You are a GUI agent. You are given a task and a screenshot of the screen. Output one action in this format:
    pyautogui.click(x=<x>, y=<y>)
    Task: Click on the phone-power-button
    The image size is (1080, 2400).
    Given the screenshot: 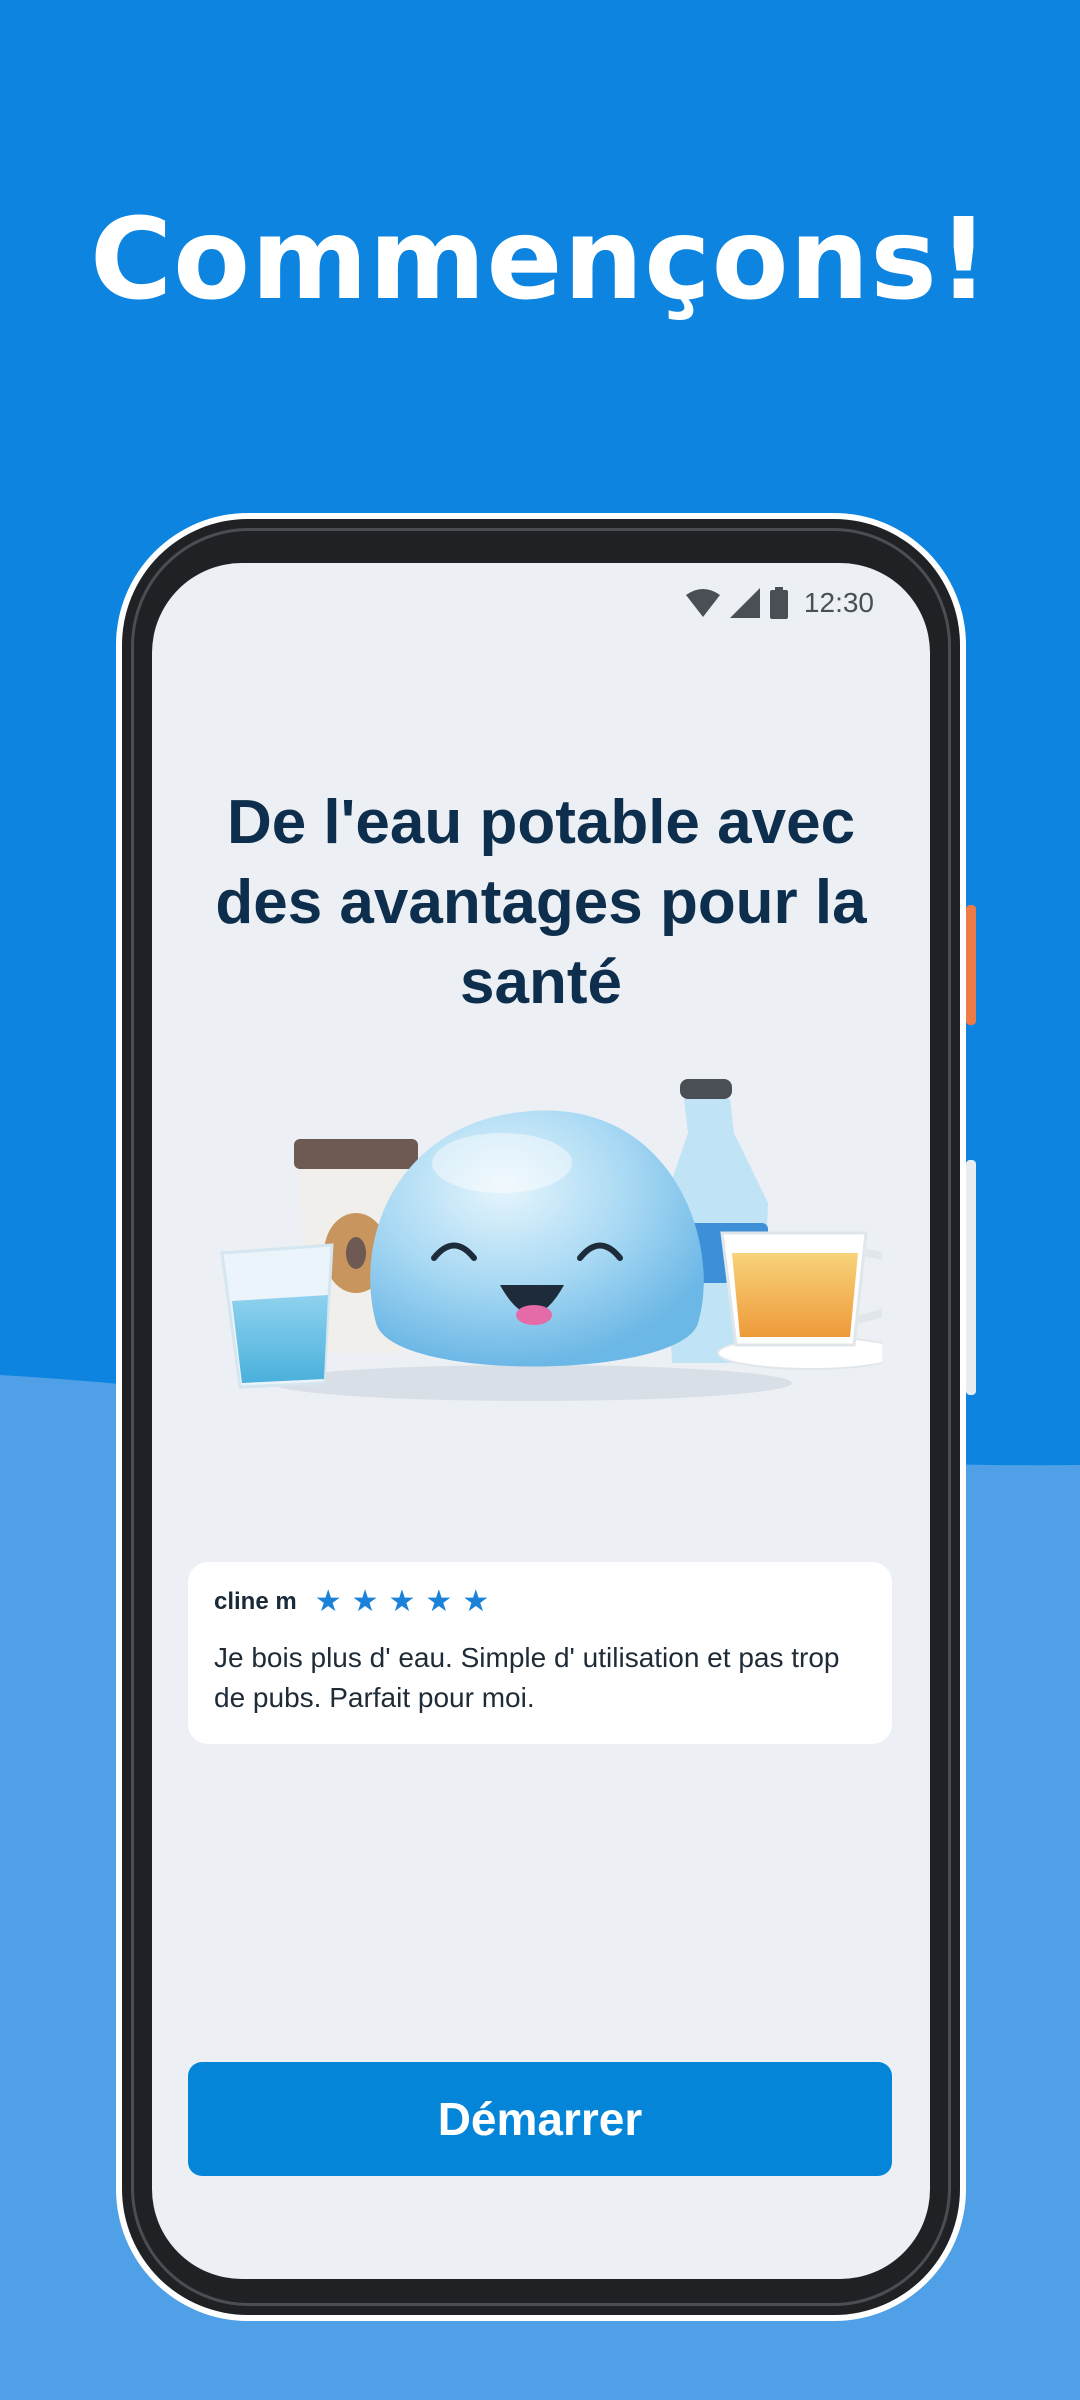 What is the action you would take?
    pyautogui.click(x=971, y=965)
    